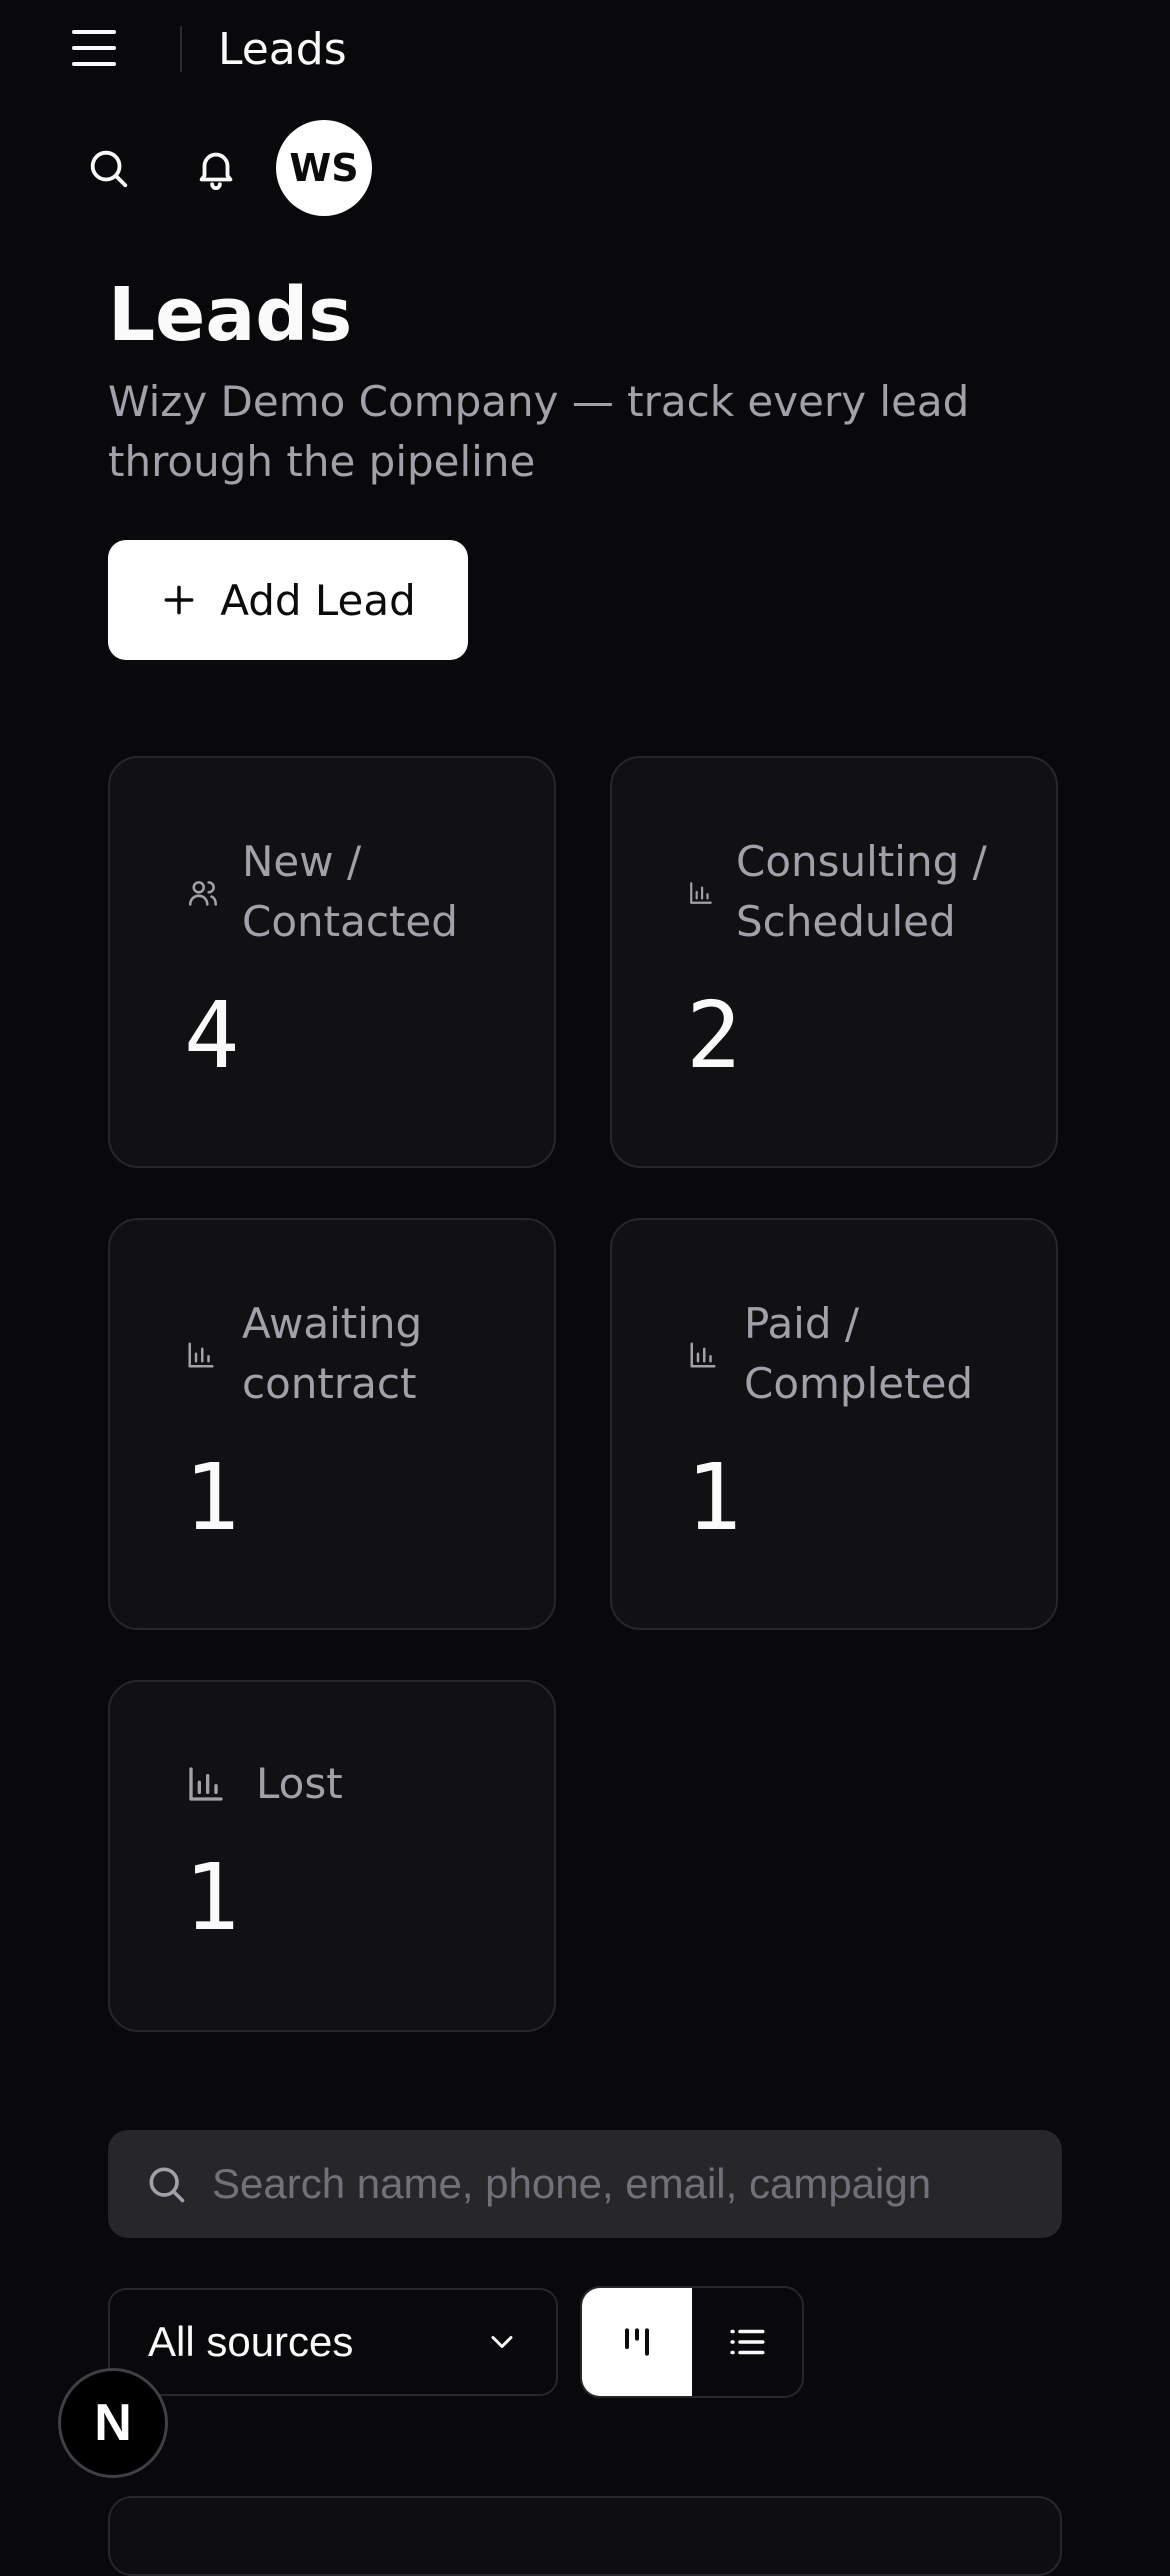 Image resolution: width=1170 pixels, height=2576 pixels. Describe the element at coordinates (332, 1424) in the screenshot. I see `stat-card-awaiting-contract: Awaiting contract 1` at that location.